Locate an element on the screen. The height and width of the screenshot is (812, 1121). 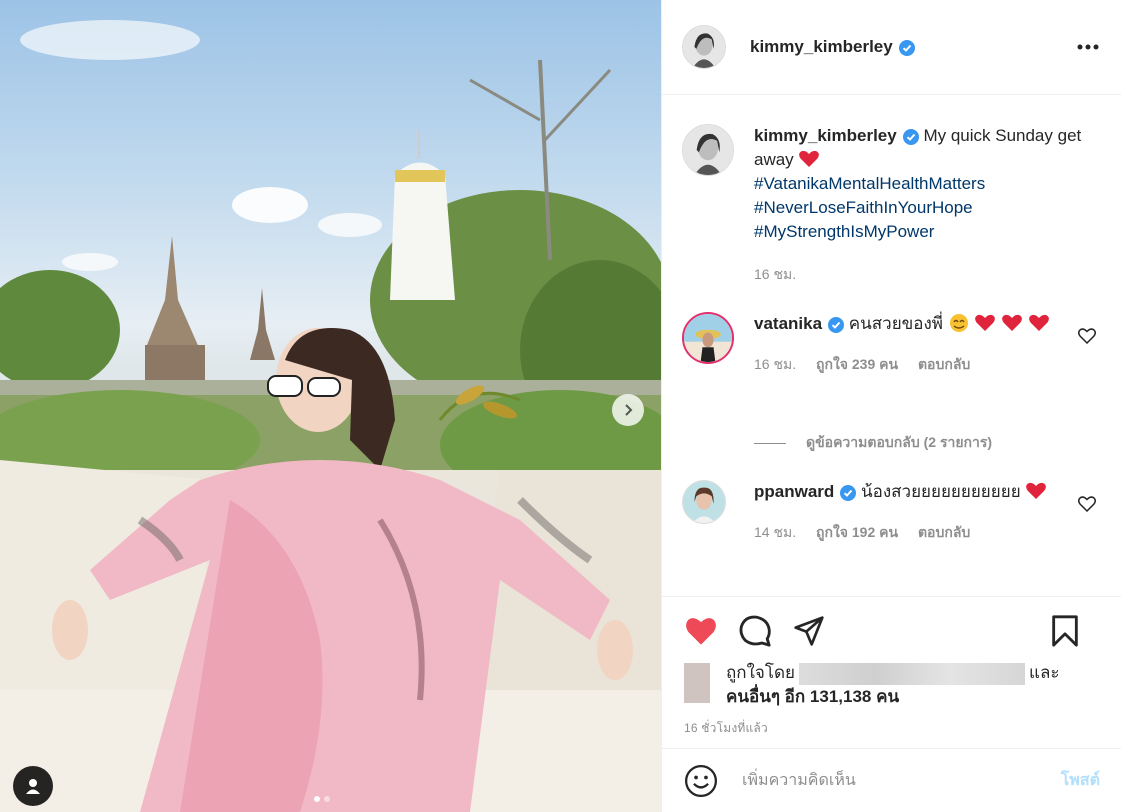
comment-icon is located at coordinates (755, 631).